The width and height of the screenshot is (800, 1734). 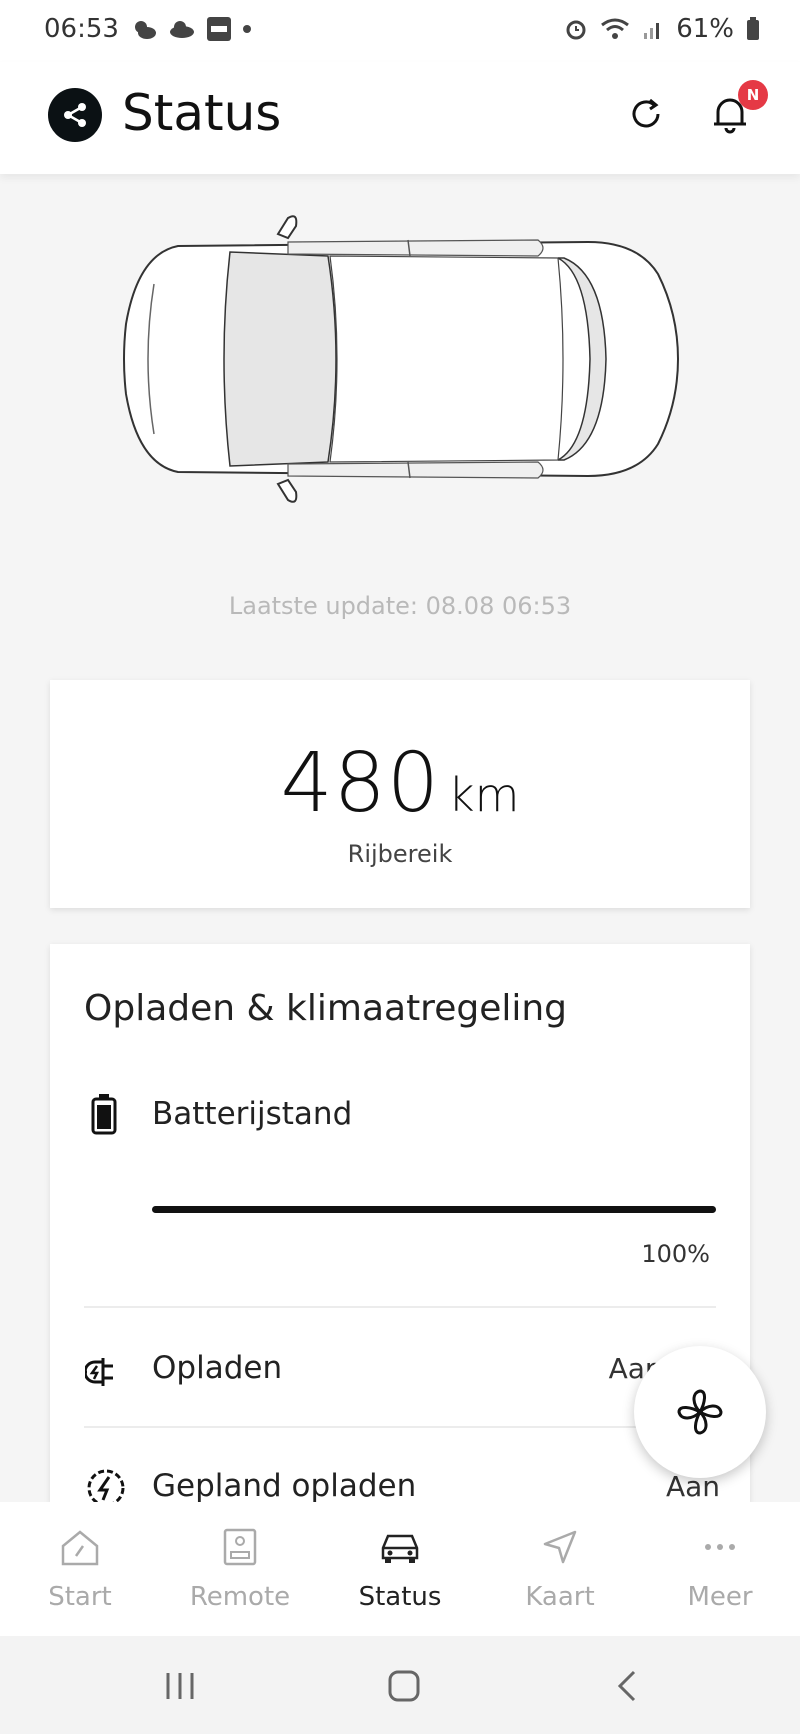 I want to click on fan-icon, so click(x=700, y=1412).